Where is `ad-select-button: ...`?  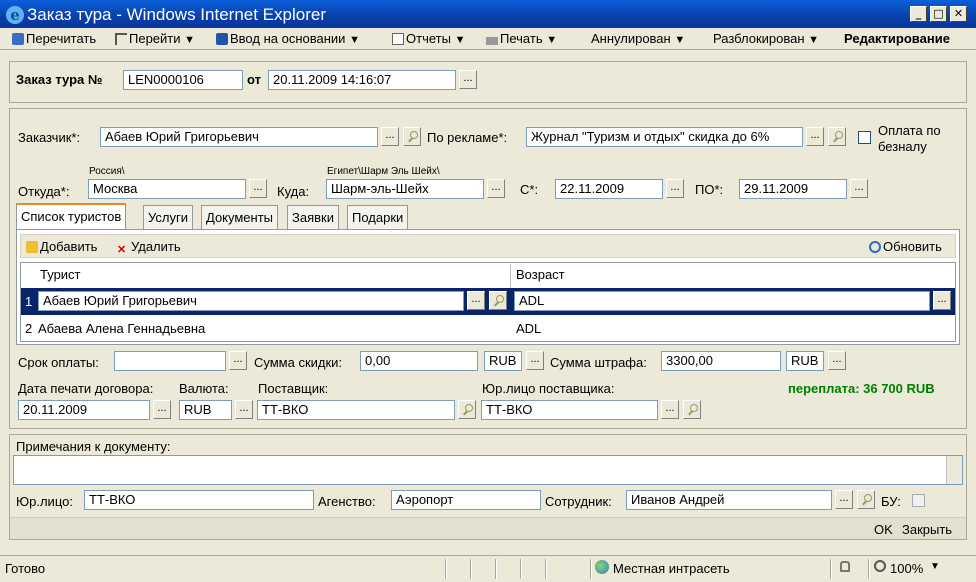 ad-select-button: ... is located at coordinates (815, 136).